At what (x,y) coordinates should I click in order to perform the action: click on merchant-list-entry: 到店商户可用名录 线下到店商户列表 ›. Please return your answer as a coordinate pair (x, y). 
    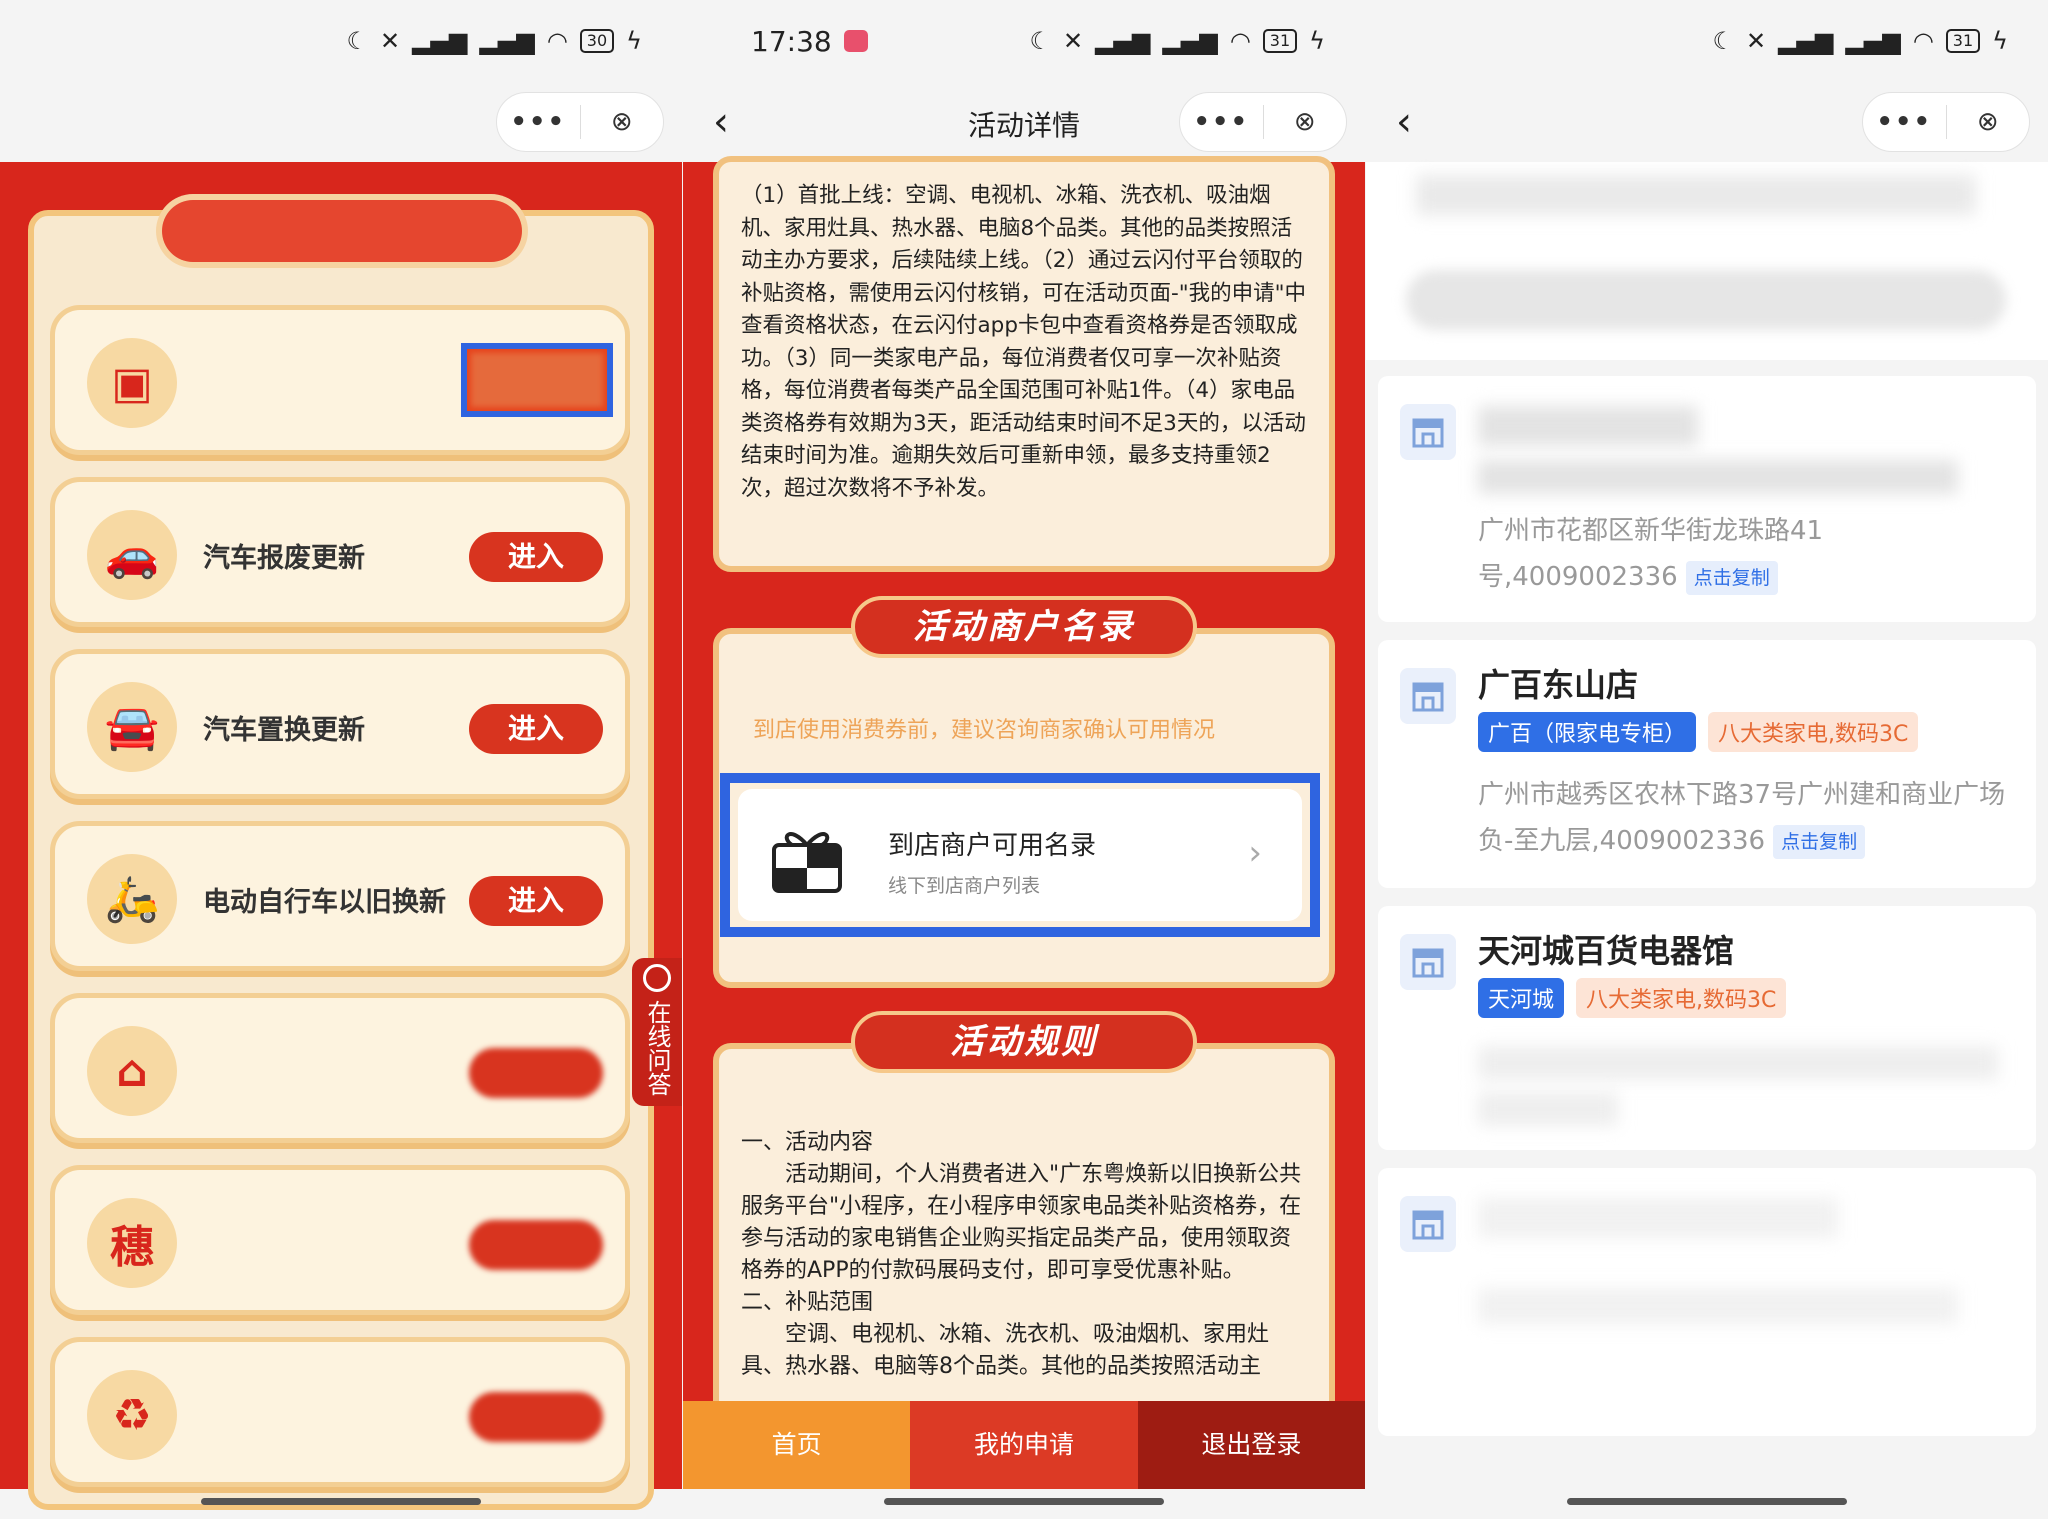
    Looking at the image, I should click on (1020, 855).